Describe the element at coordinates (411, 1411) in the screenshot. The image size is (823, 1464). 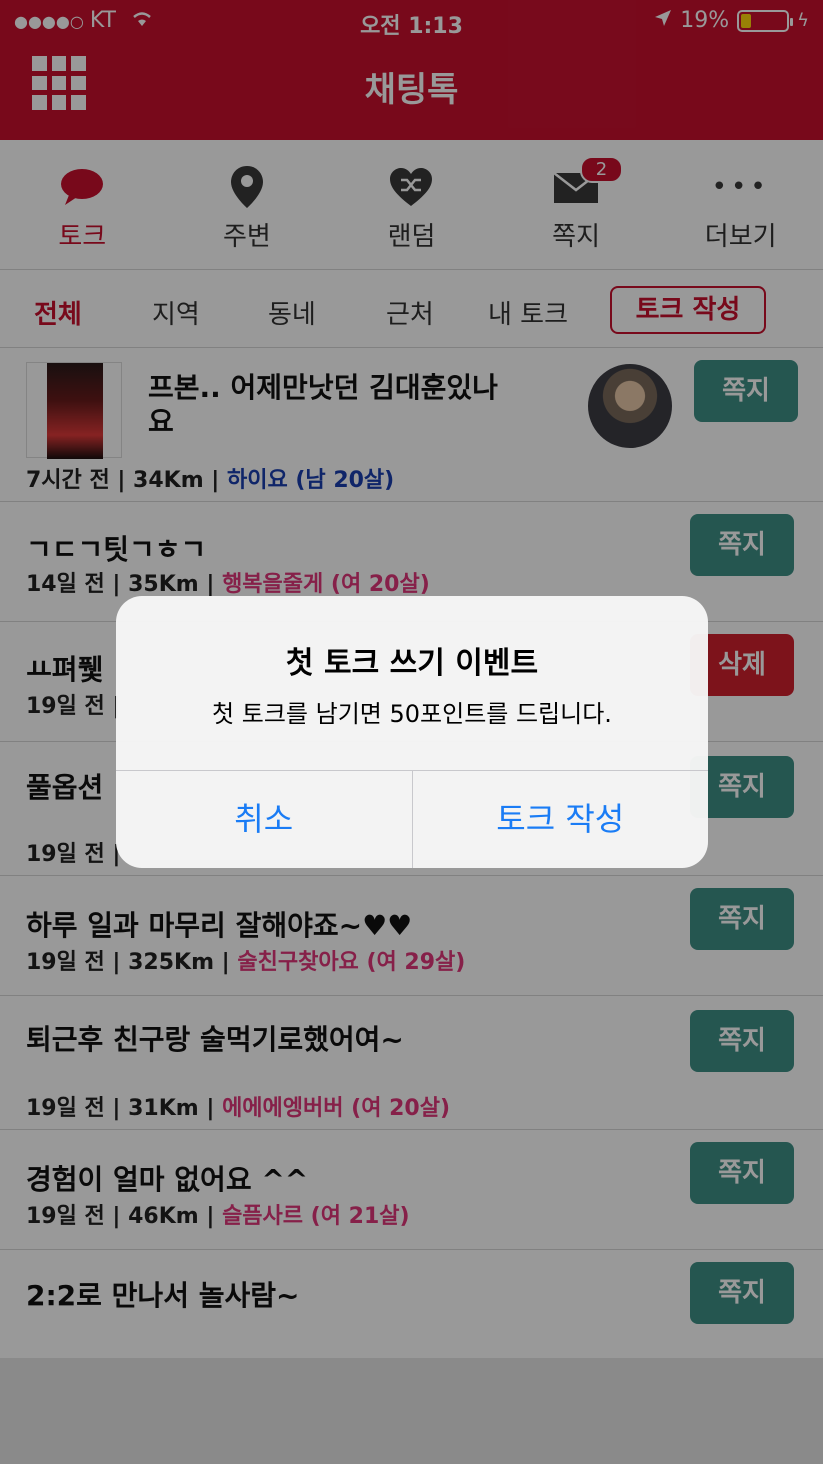
I see `bottom-area` at that location.